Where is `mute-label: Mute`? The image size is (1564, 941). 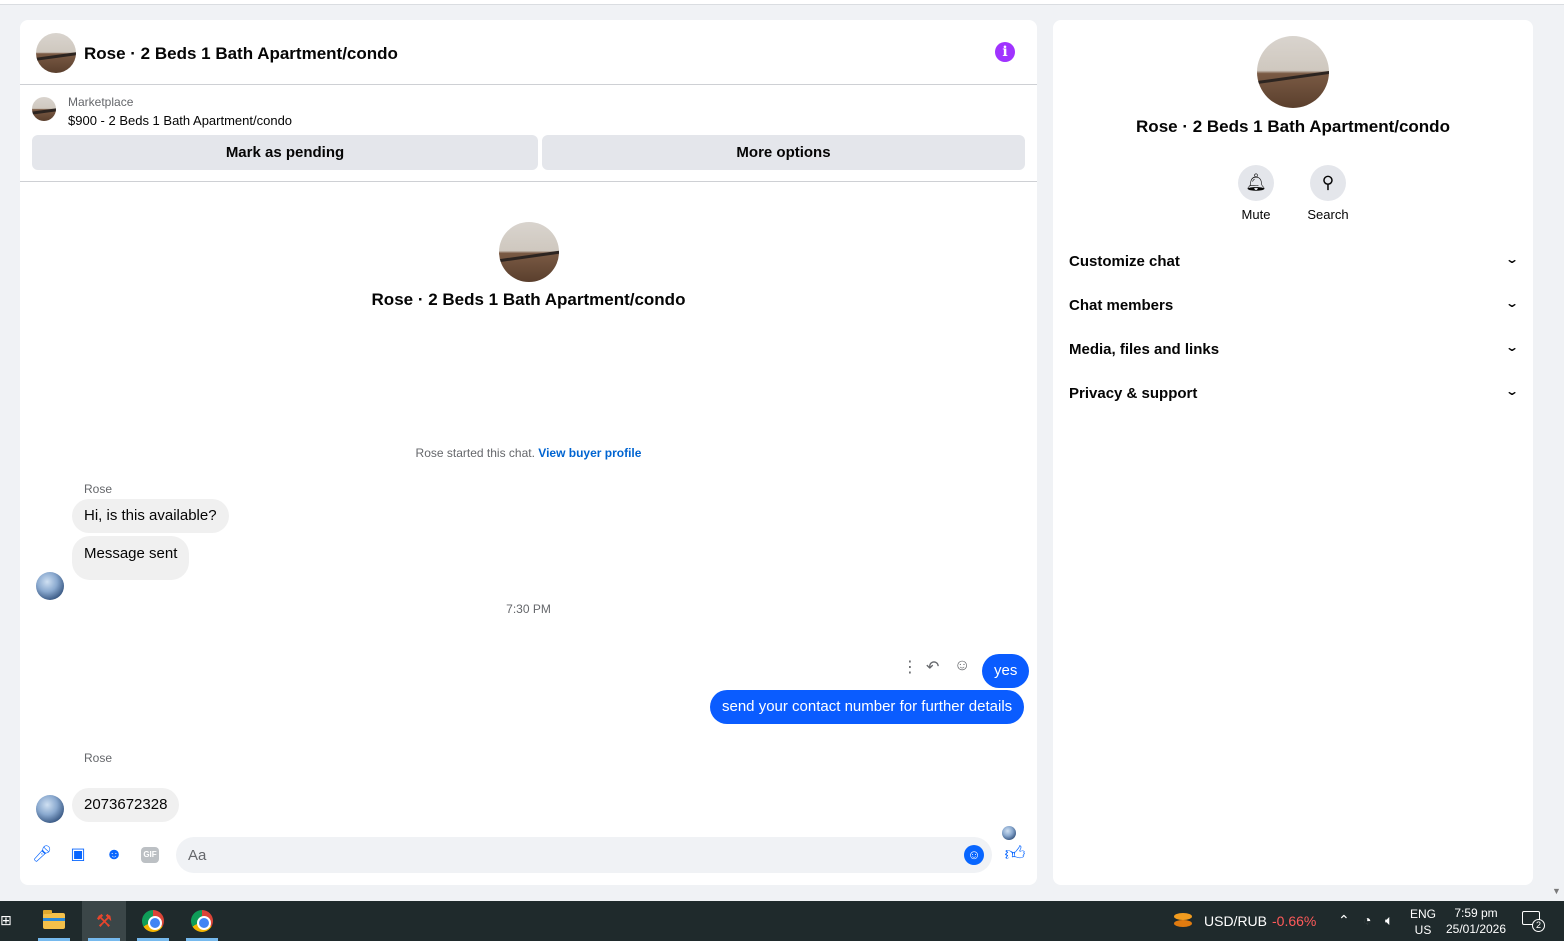 mute-label: Mute is located at coordinates (1256, 214).